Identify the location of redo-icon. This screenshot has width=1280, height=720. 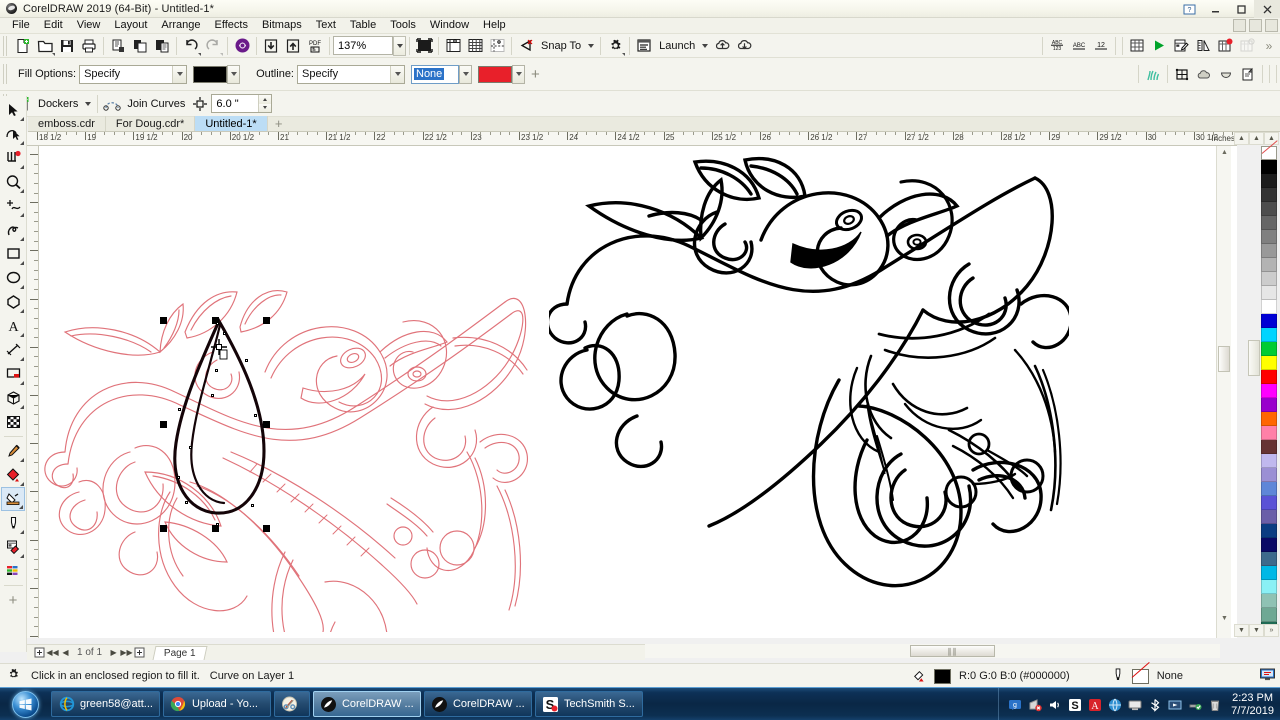
(213, 46).